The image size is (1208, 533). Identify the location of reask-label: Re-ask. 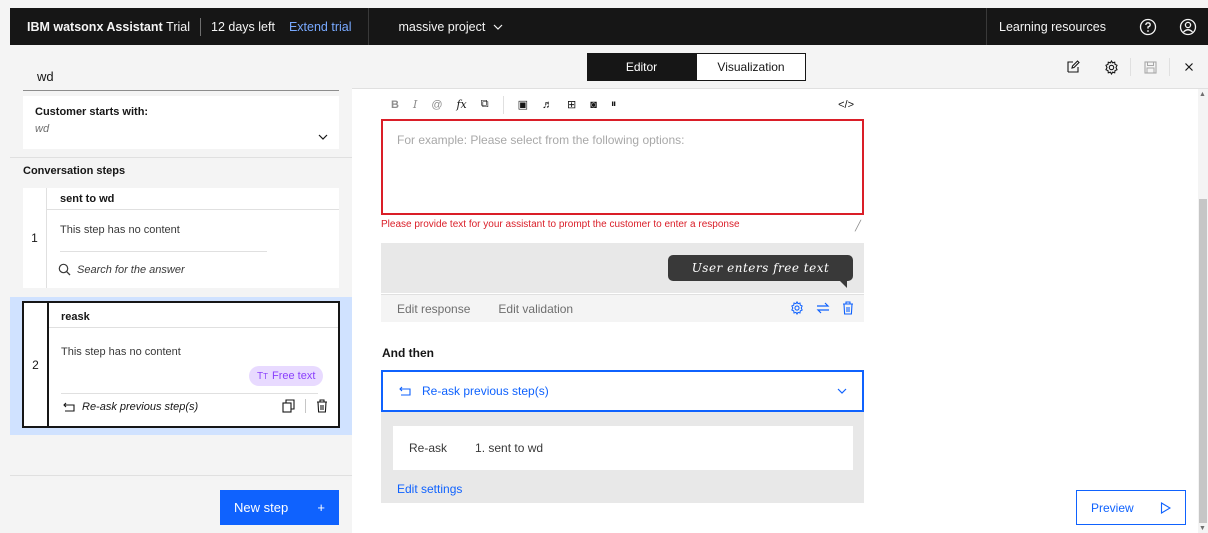
(428, 448).